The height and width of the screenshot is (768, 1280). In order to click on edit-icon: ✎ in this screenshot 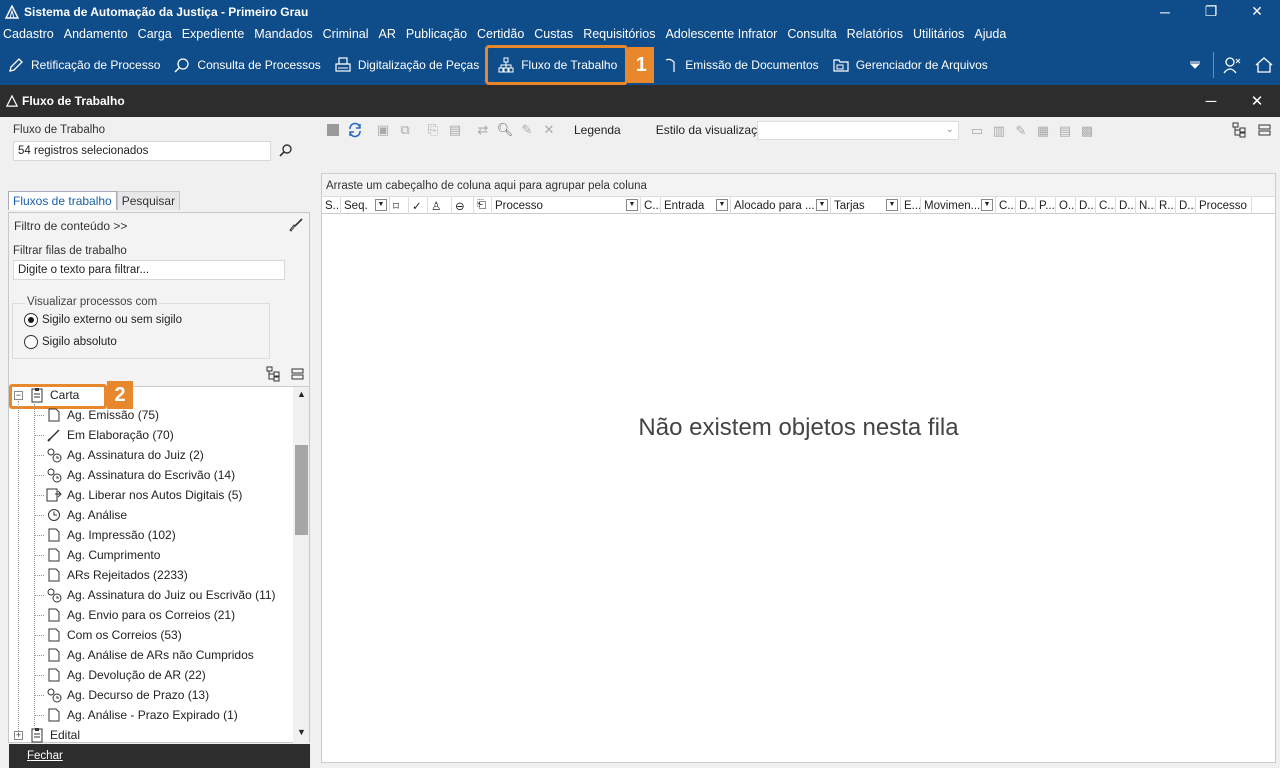, I will do `click(1021, 131)`.